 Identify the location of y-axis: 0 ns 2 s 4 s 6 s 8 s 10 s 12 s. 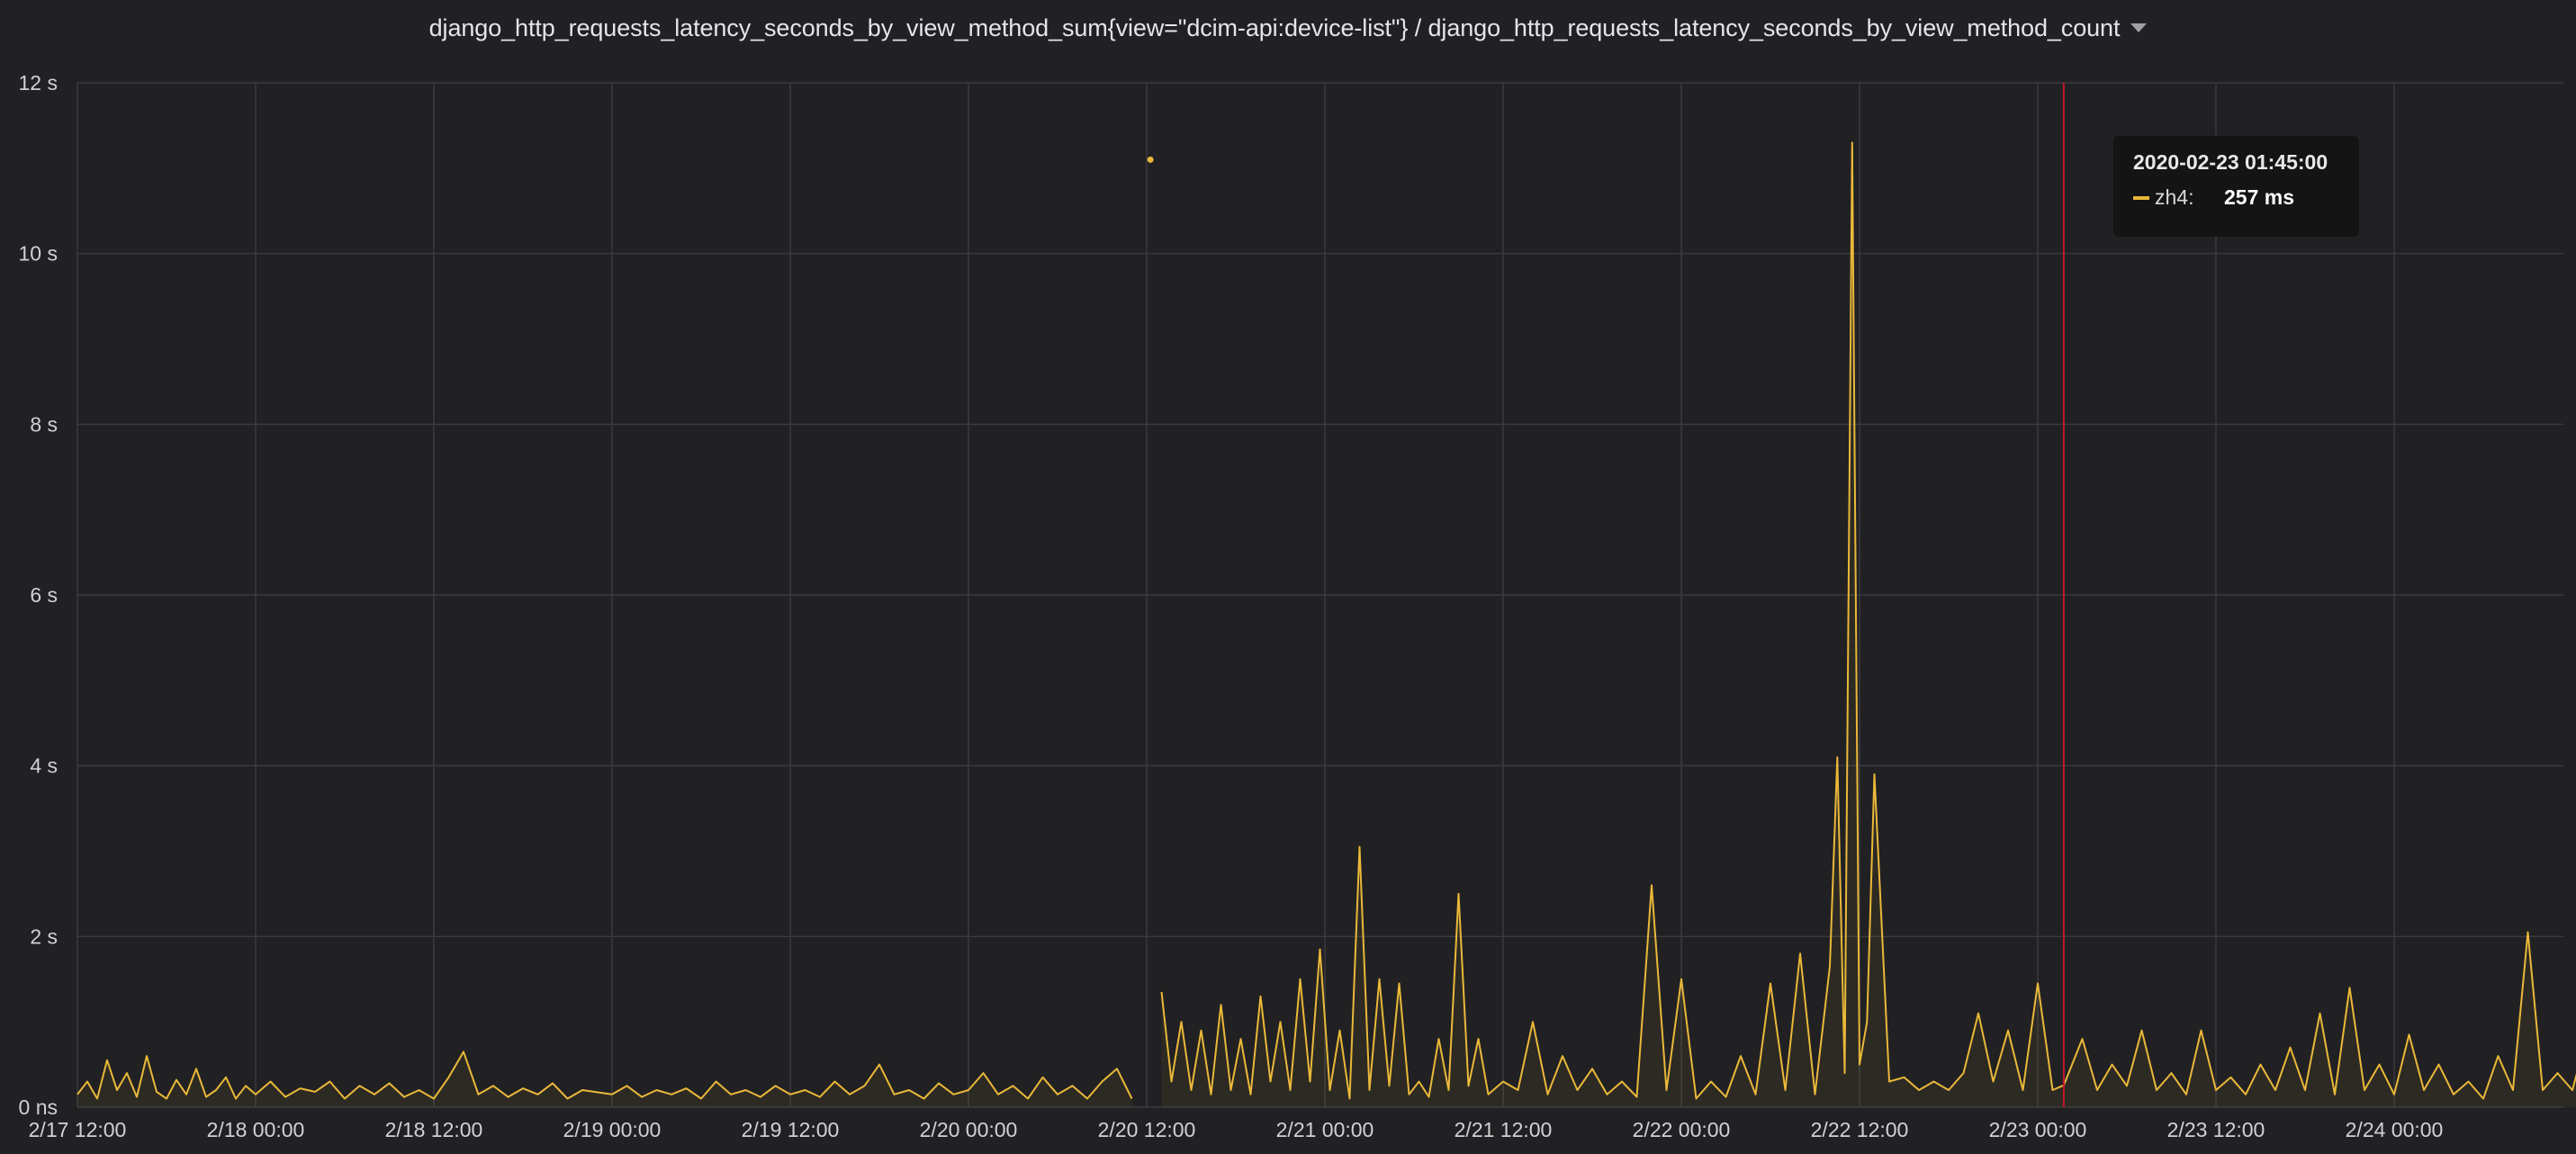
(38, 595).